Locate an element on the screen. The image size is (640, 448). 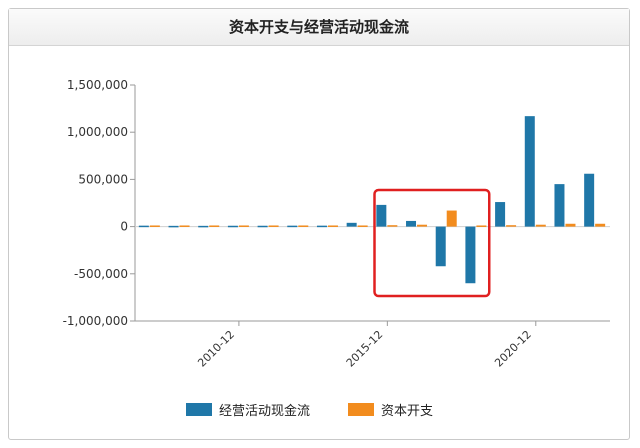
legend: 经营活动现金流 资本开支 is located at coordinates (309, 411).